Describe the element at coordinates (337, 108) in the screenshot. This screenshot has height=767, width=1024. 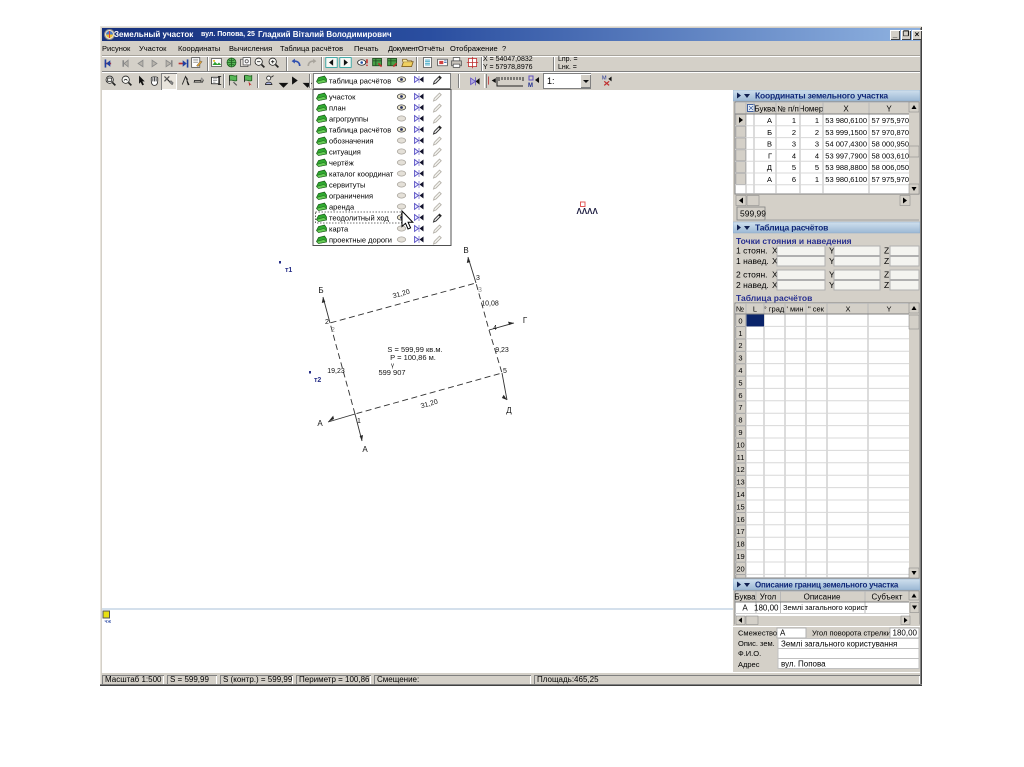
I see `svg-text: план` at that location.